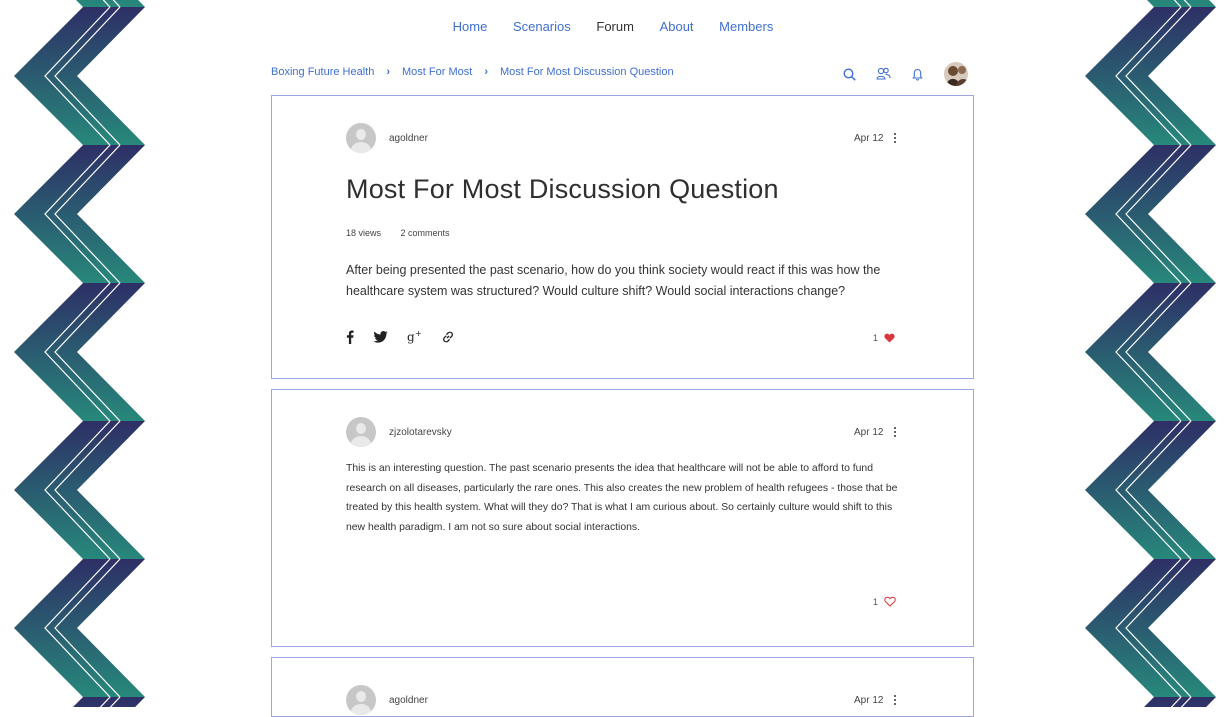 The image size is (1226, 717). What do you see at coordinates (849, 74) in the screenshot?
I see `search-icon` at bounding box center [849, 74].